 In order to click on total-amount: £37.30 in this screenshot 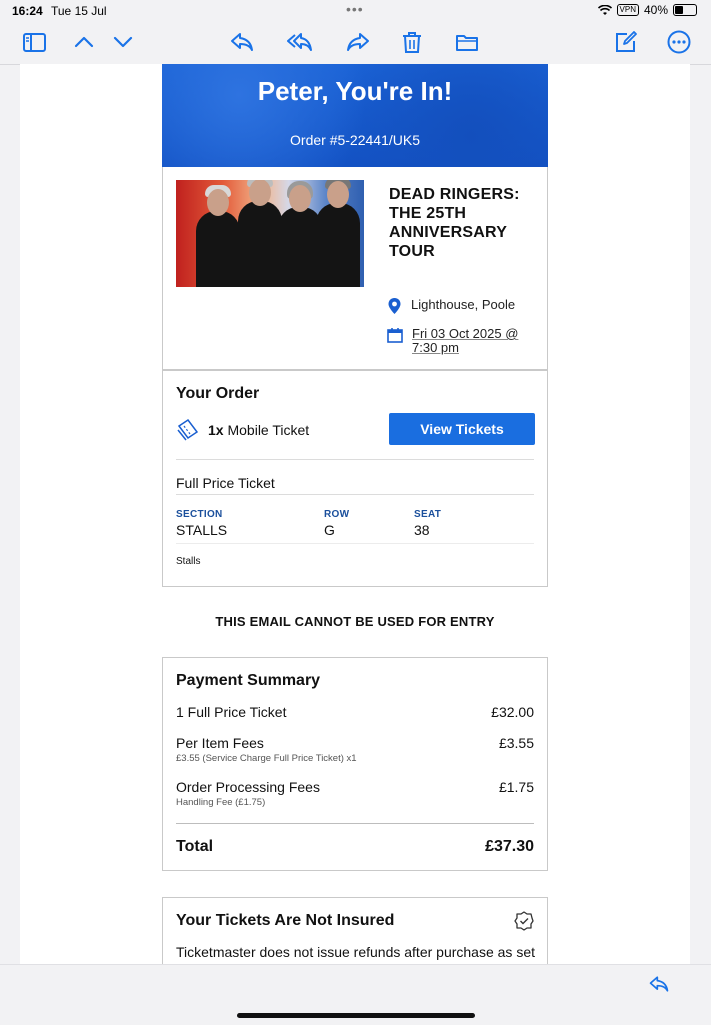, I will do `click(509, 846)`.